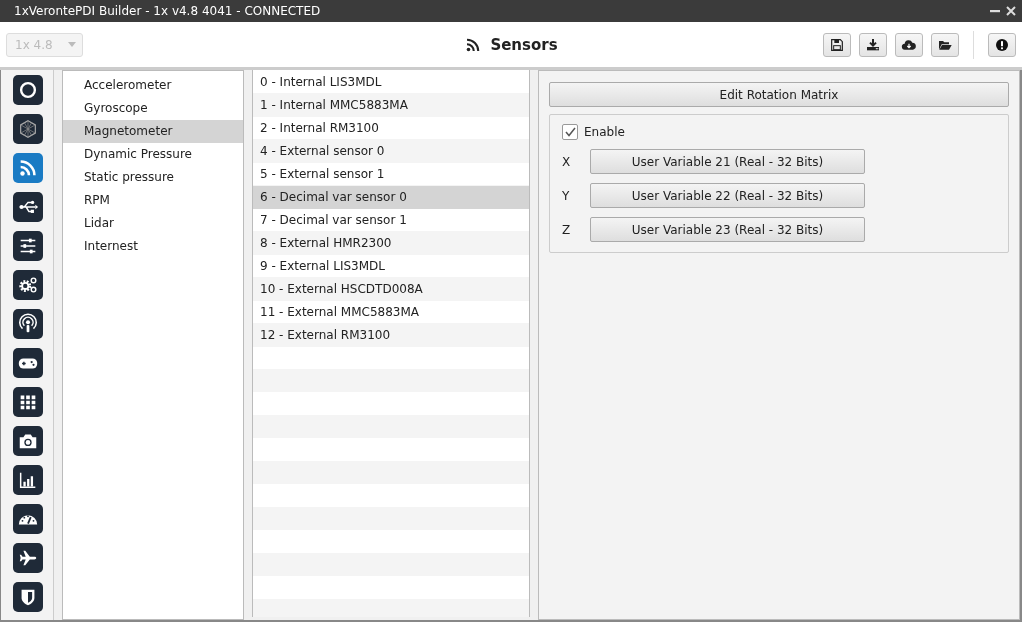 This screenshot has height=622, width=1022. I want to click on variable-select-button: User Variable 22 (Real - 32 Bits), so click(727, 195).